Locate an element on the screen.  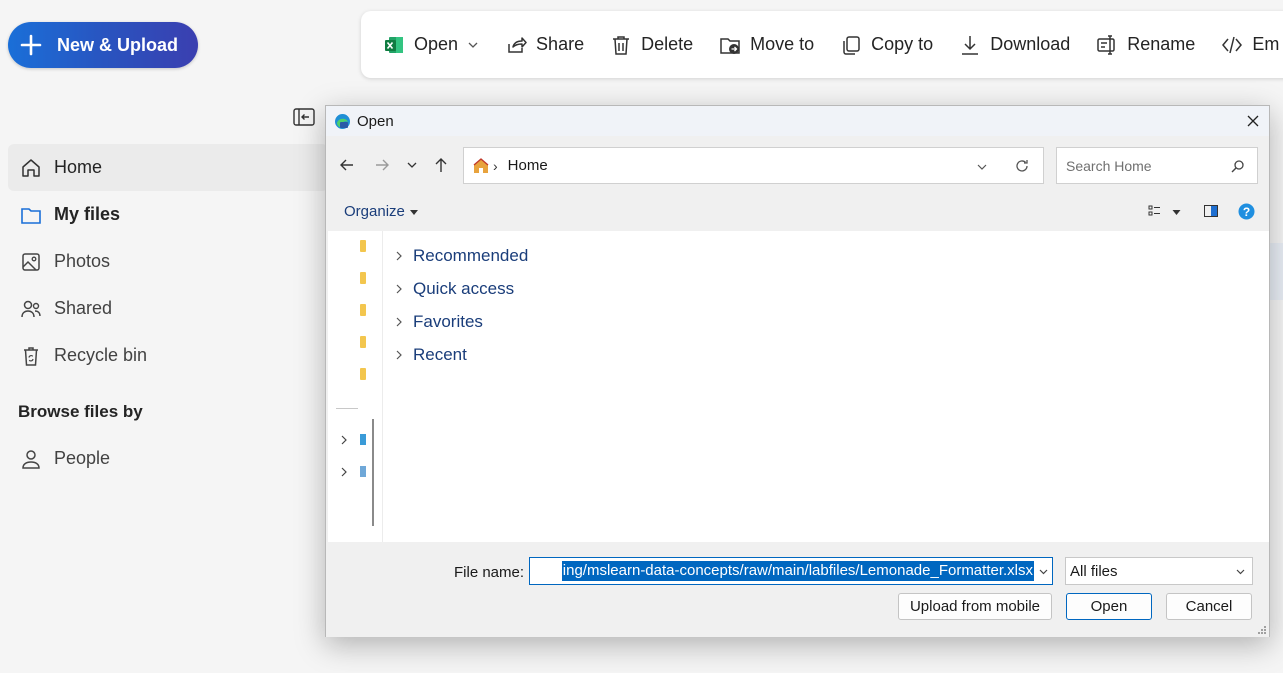
search-placeholder: Search Home is located at coordinates (1109, 165).